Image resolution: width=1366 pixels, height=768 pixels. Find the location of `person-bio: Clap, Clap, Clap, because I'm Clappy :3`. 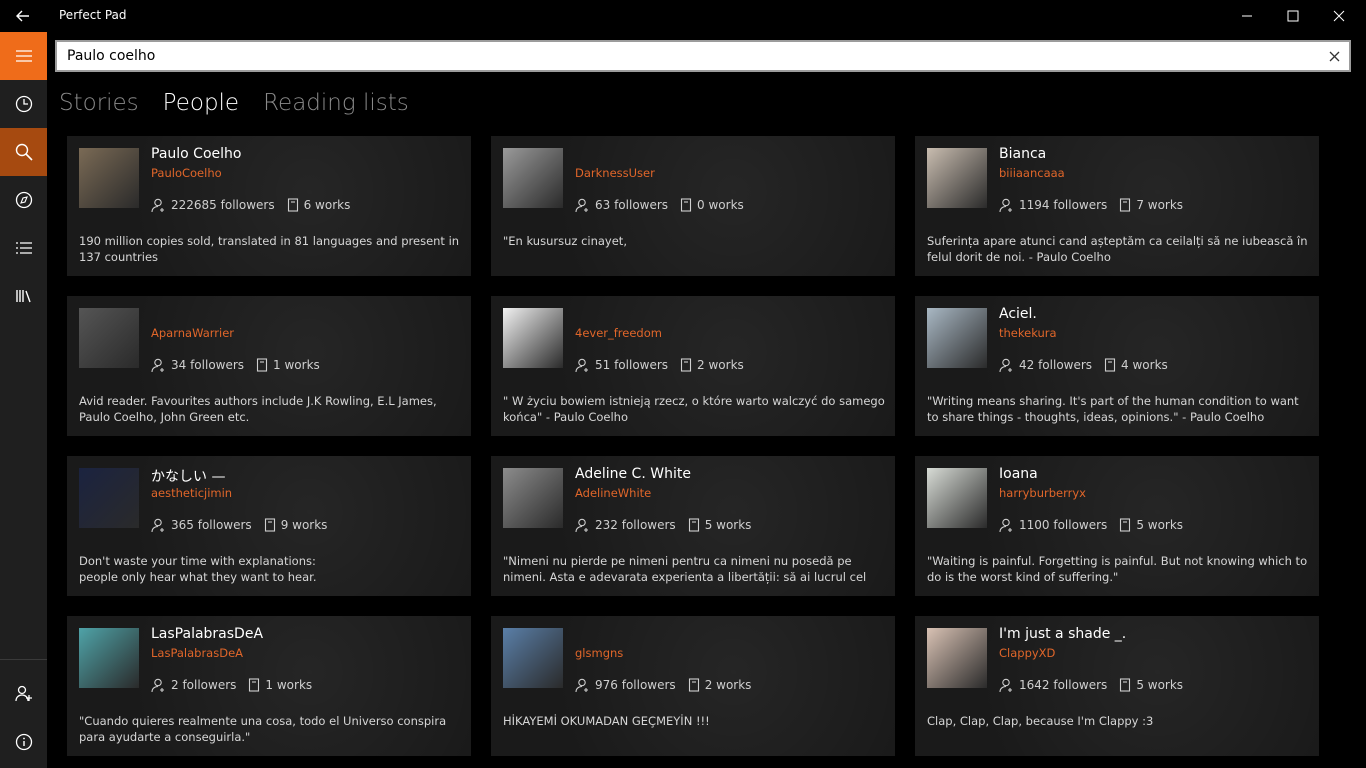

person-bio: Clap, Clap, Clap, because I'm Clappy :3 is located at coordinates (1040, 721).